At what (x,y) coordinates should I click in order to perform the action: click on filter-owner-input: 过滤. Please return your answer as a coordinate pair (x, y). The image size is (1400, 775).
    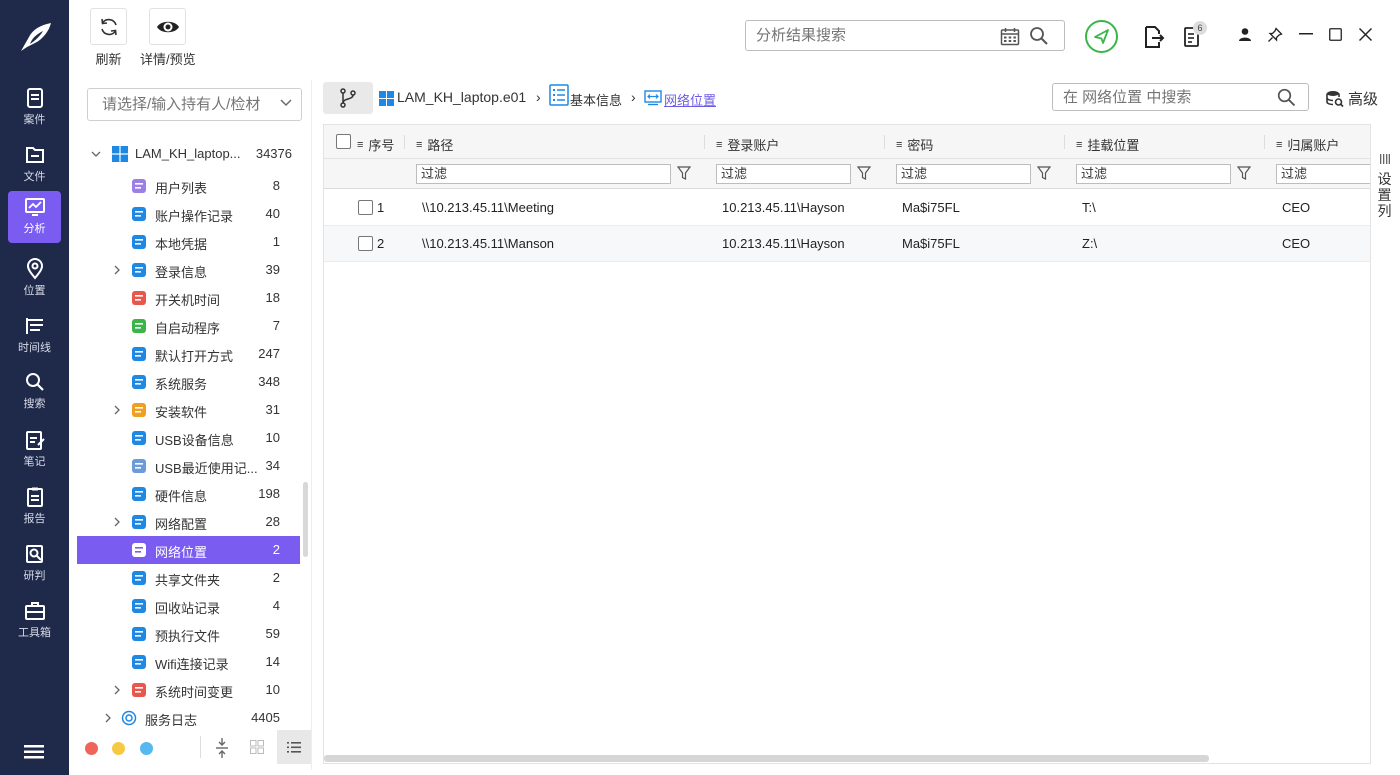
    Looking at the image, I should click on (1323, 174).